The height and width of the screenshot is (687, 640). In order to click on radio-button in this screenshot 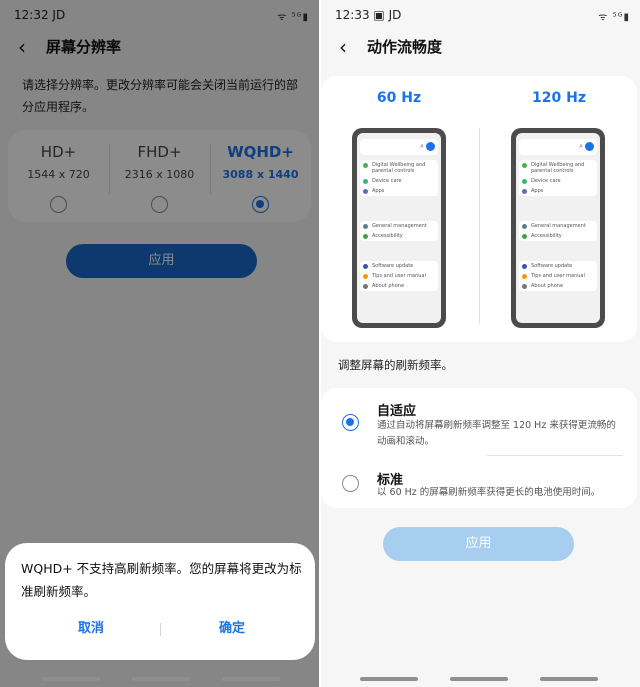, I will do `click(350, 483)`.